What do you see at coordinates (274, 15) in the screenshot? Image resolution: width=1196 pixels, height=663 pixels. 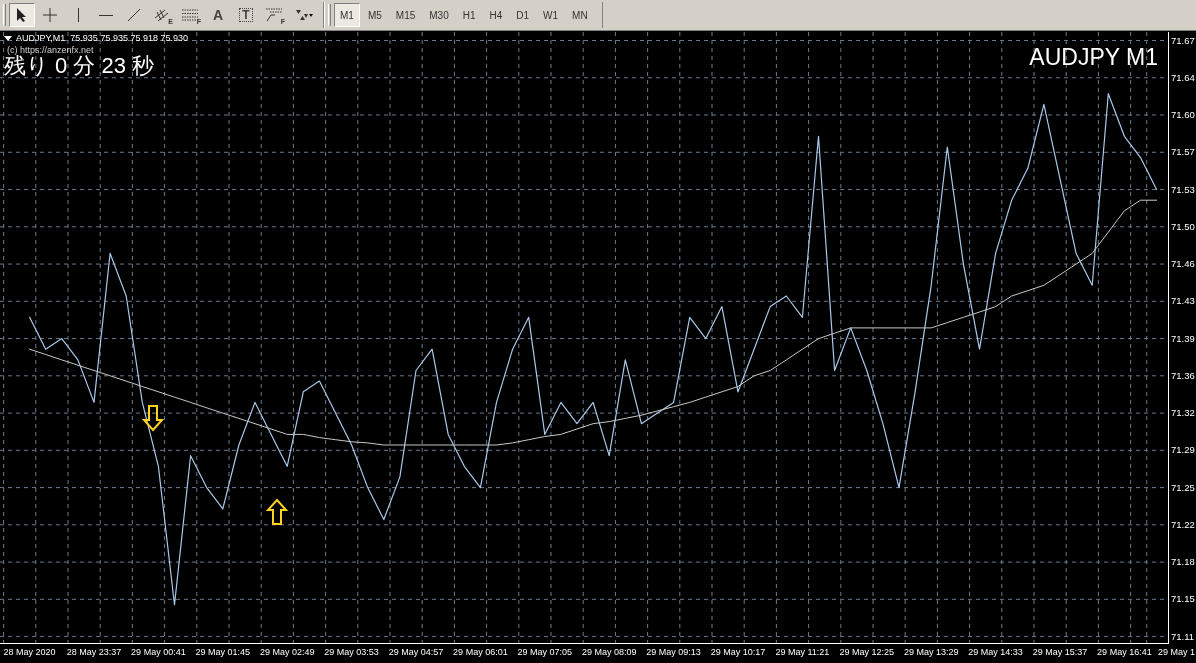 I see `fibonacci-fan-icon` at bounding box center [274, 15].